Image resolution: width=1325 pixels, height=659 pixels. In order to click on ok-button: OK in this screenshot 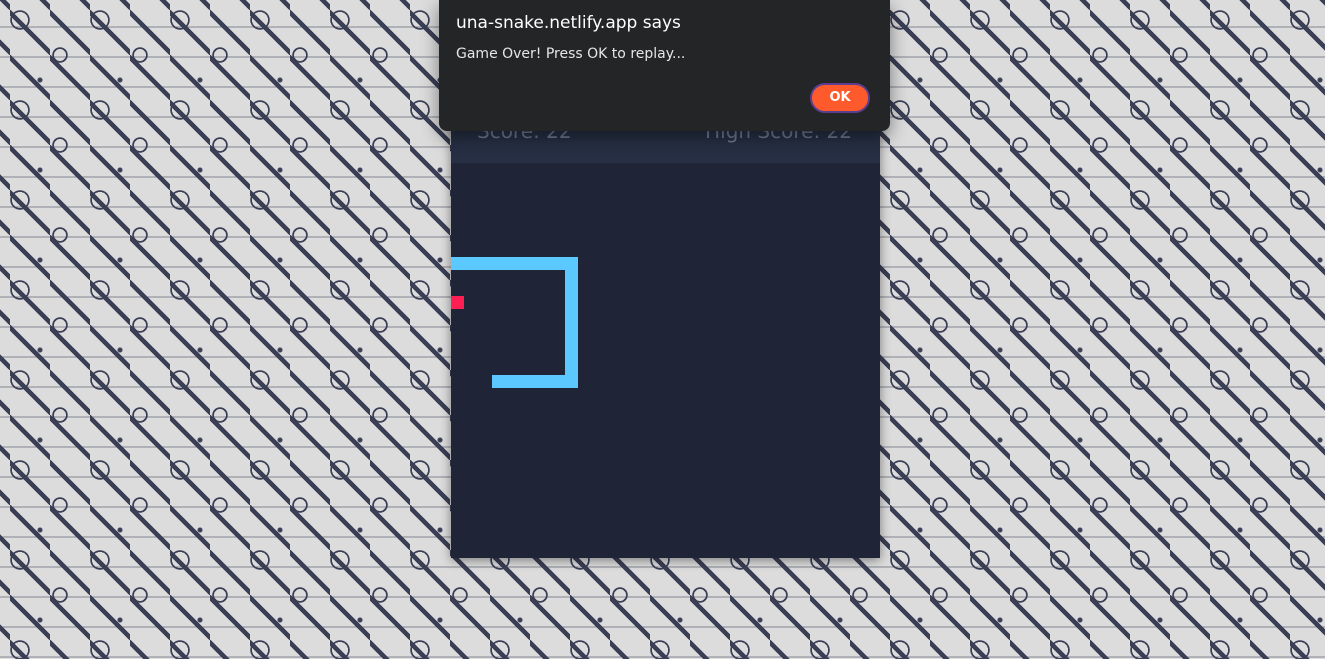, I will do `click(840, 98)`.